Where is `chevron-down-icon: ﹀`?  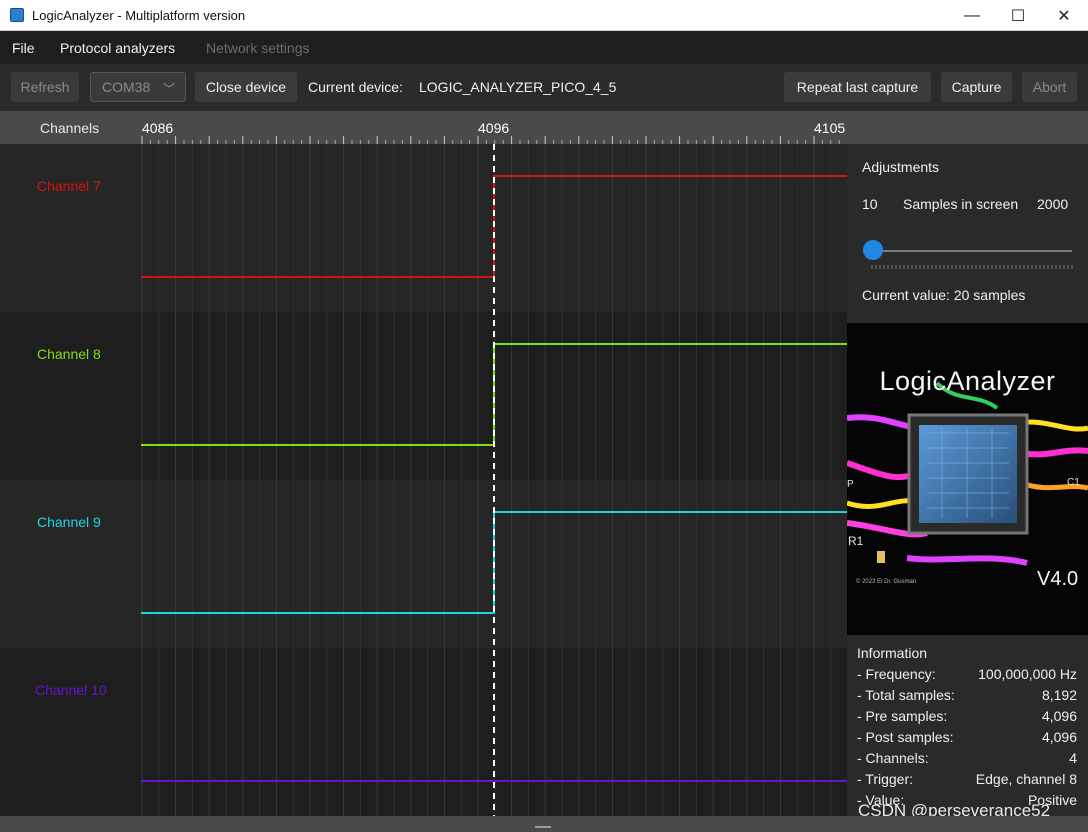
chevron-down-icon: ﹀ is located at coordinates (168, 89).